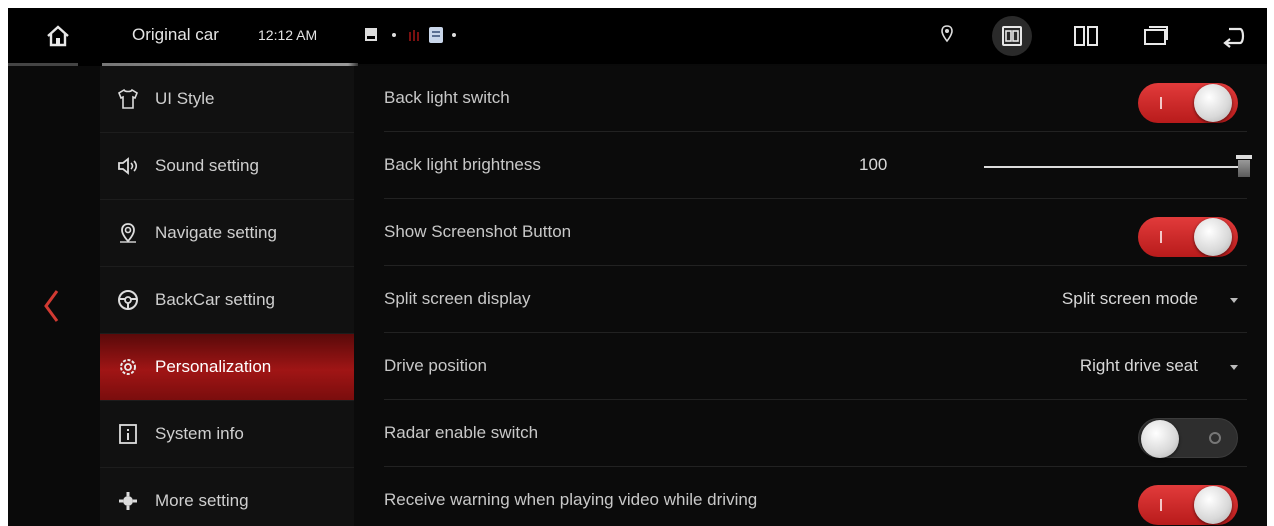  What do you see at coordinates (227, 99) in the screenshot?
I see `sidebar-item-ui-style: UI Style` at bounding box center [227, 99].